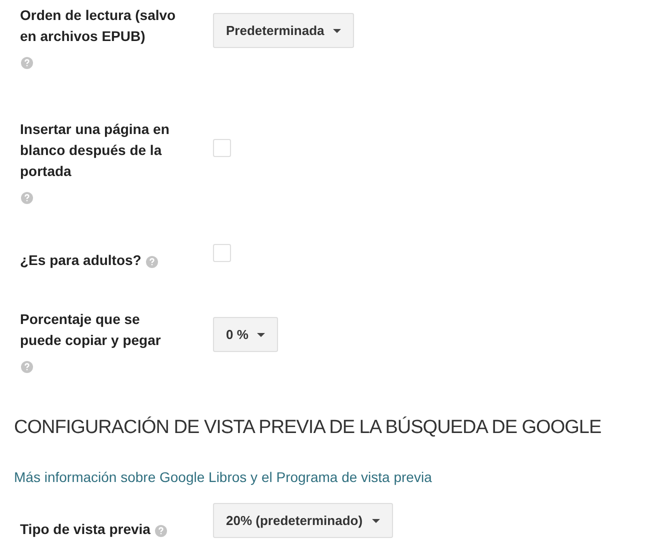 Image resolution: width=650 pixels, height=559 pixels. I want to click on setting-label: Porcentaje que se puede copiar y pegar, so click(91, 330).